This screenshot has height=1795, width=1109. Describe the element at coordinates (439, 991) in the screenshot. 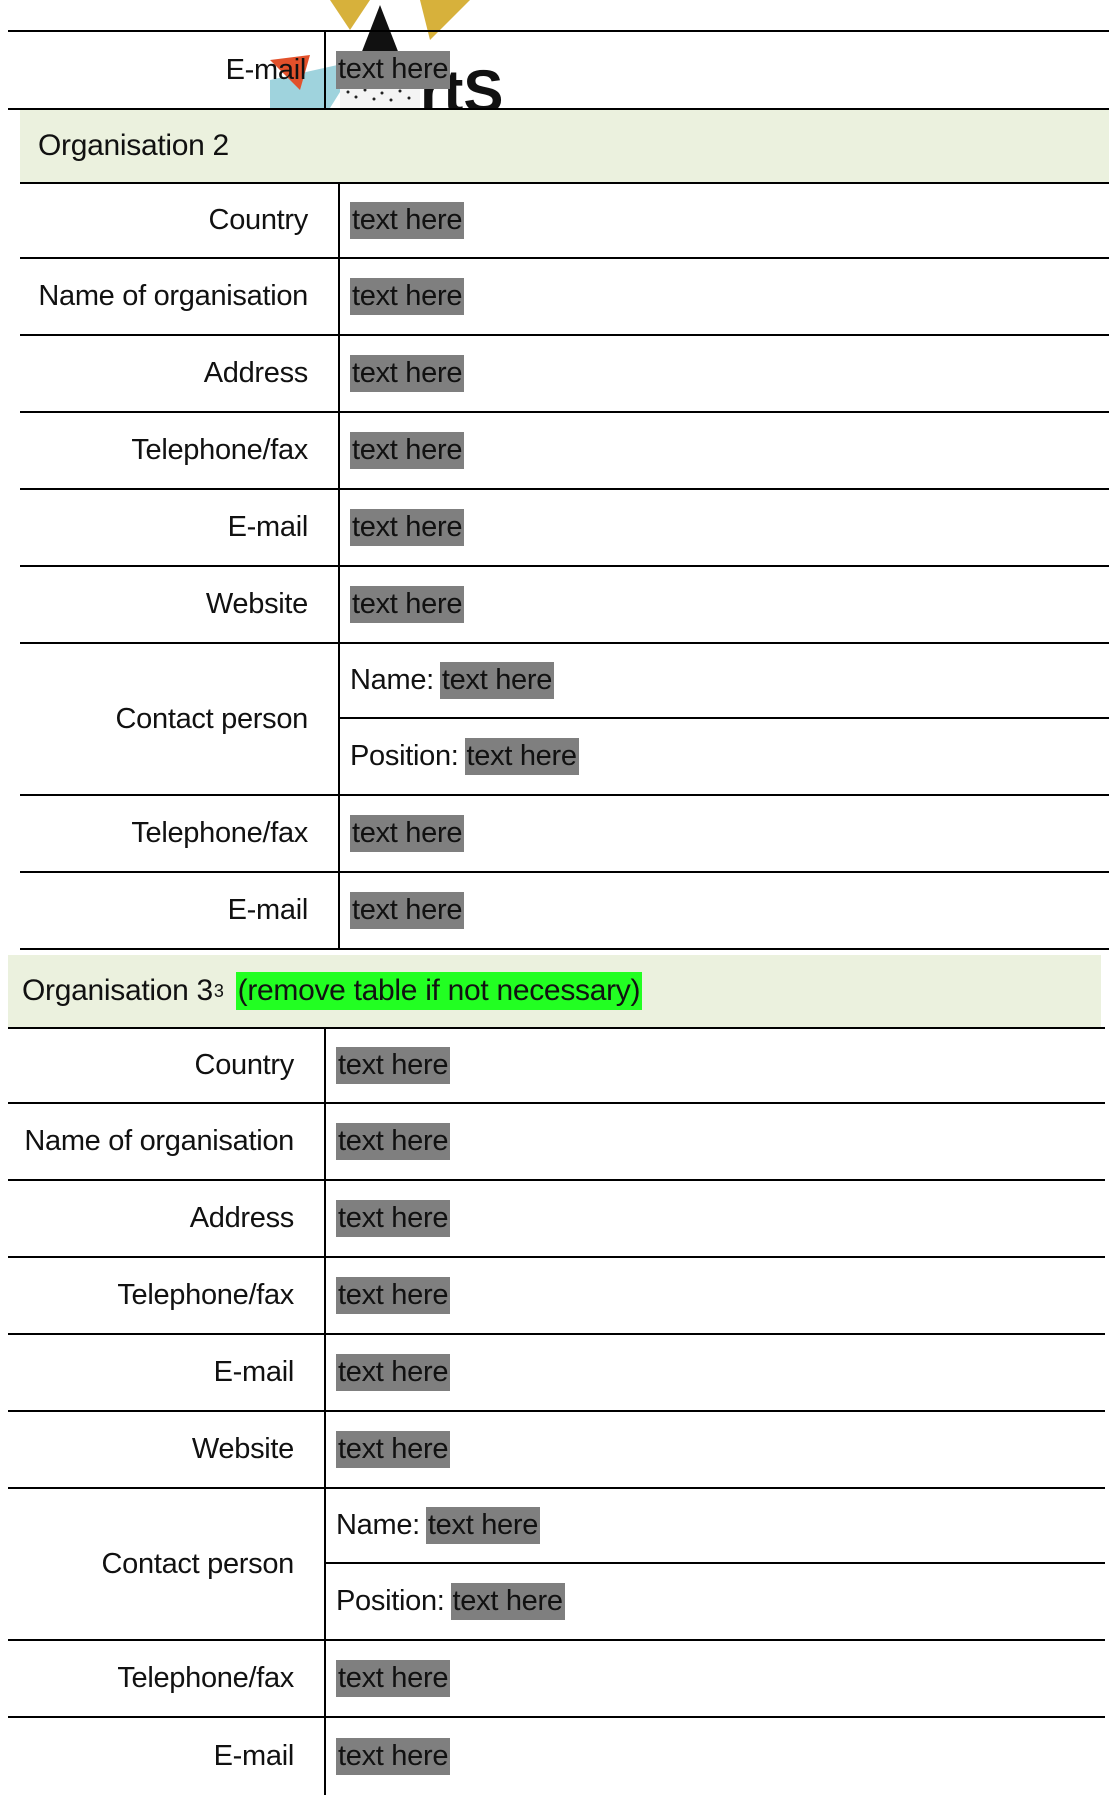

I see `remove-table-note: (remove table if not necessary)` at that location.